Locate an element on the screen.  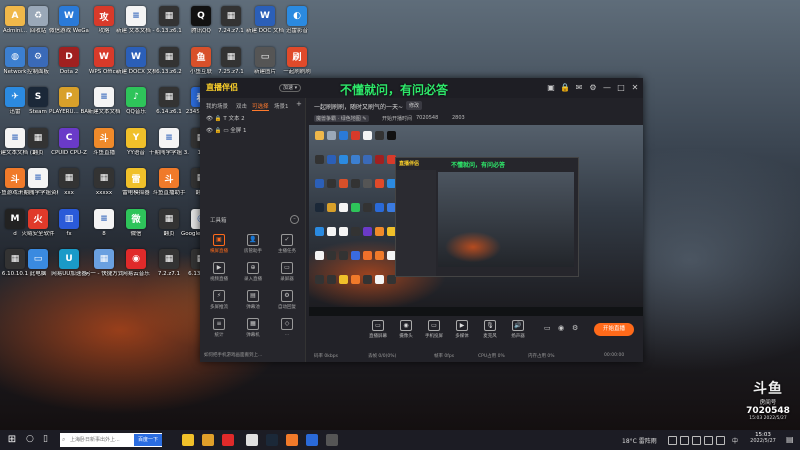
minimize-button: — is located at coordinates (607, 88).